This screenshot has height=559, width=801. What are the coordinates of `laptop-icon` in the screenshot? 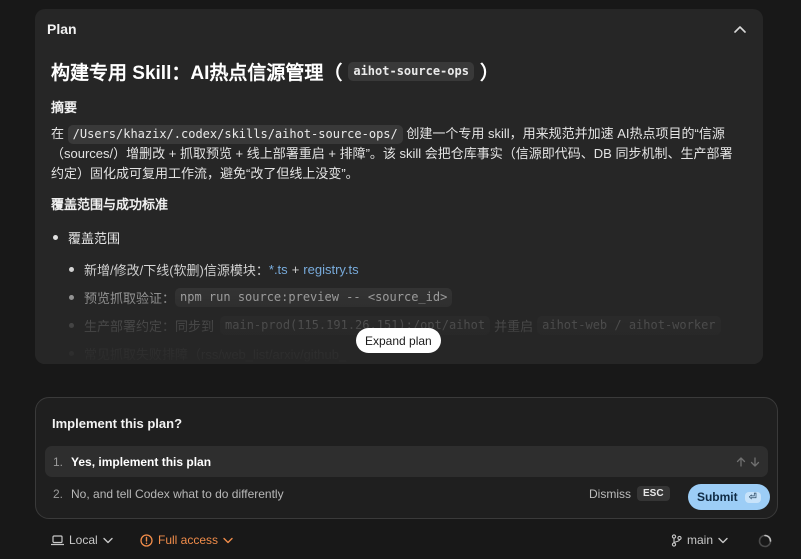 It's located at (57, 539).